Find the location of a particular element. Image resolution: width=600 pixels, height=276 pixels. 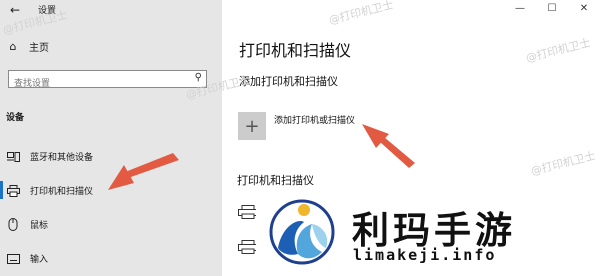

brand-url: limakeji.info is located at coordinates (425, 255).